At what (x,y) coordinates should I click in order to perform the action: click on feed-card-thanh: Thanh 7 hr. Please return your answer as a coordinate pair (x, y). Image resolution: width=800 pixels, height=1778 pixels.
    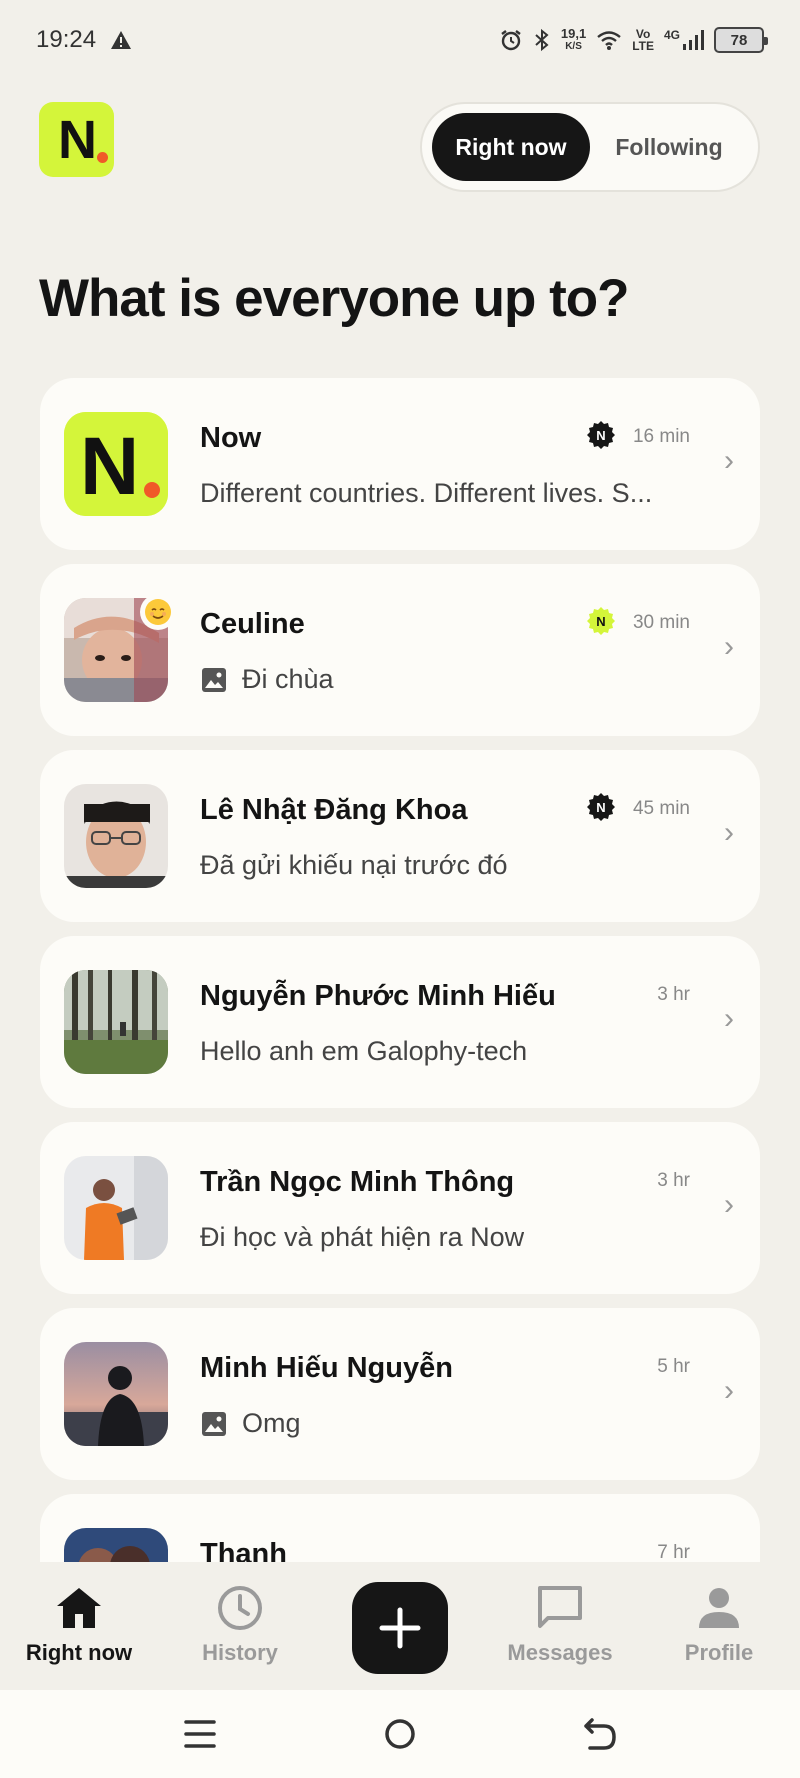
    Looking at the image, I should click on (400, 1528).